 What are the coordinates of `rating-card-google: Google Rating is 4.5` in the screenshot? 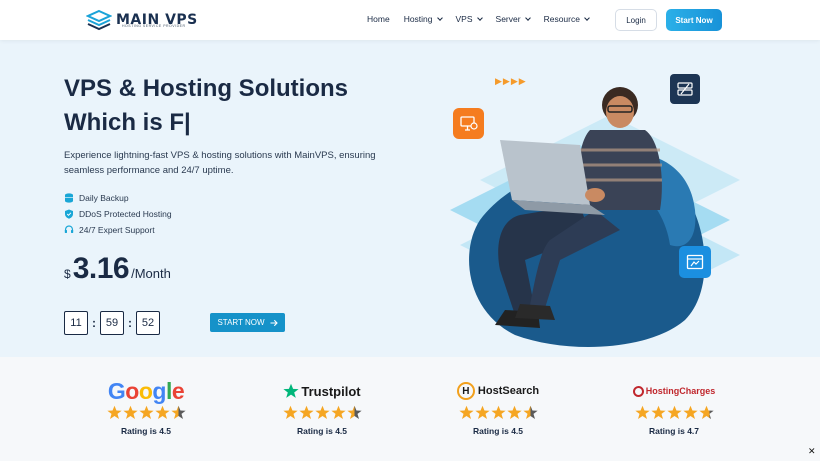 It's located at (146, 406).